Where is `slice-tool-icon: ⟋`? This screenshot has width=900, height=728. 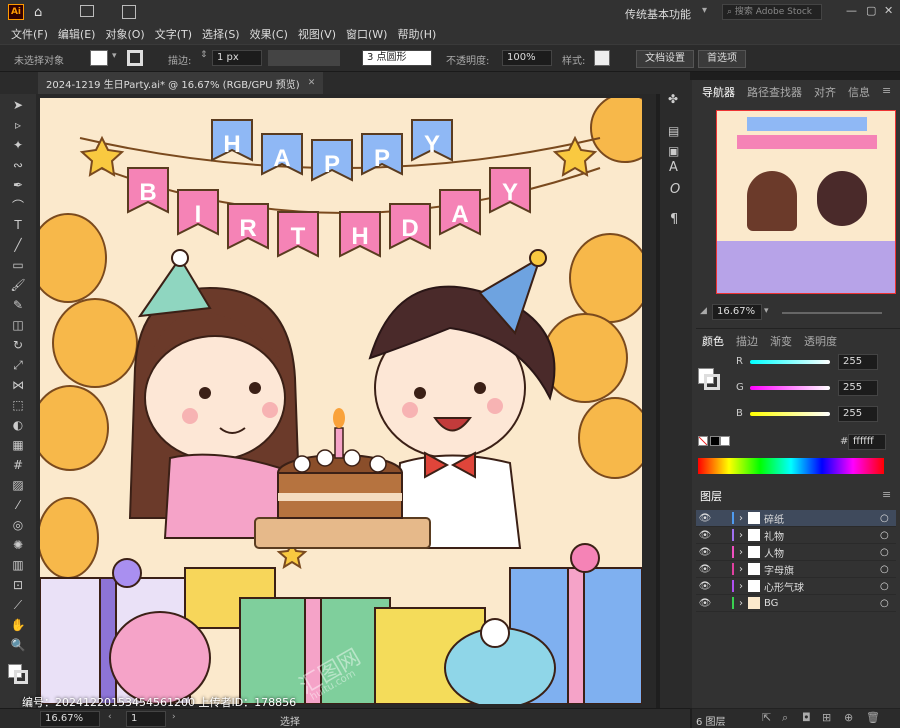 slice-tool-icon: ⟋ is located at coordinates (18, 605).